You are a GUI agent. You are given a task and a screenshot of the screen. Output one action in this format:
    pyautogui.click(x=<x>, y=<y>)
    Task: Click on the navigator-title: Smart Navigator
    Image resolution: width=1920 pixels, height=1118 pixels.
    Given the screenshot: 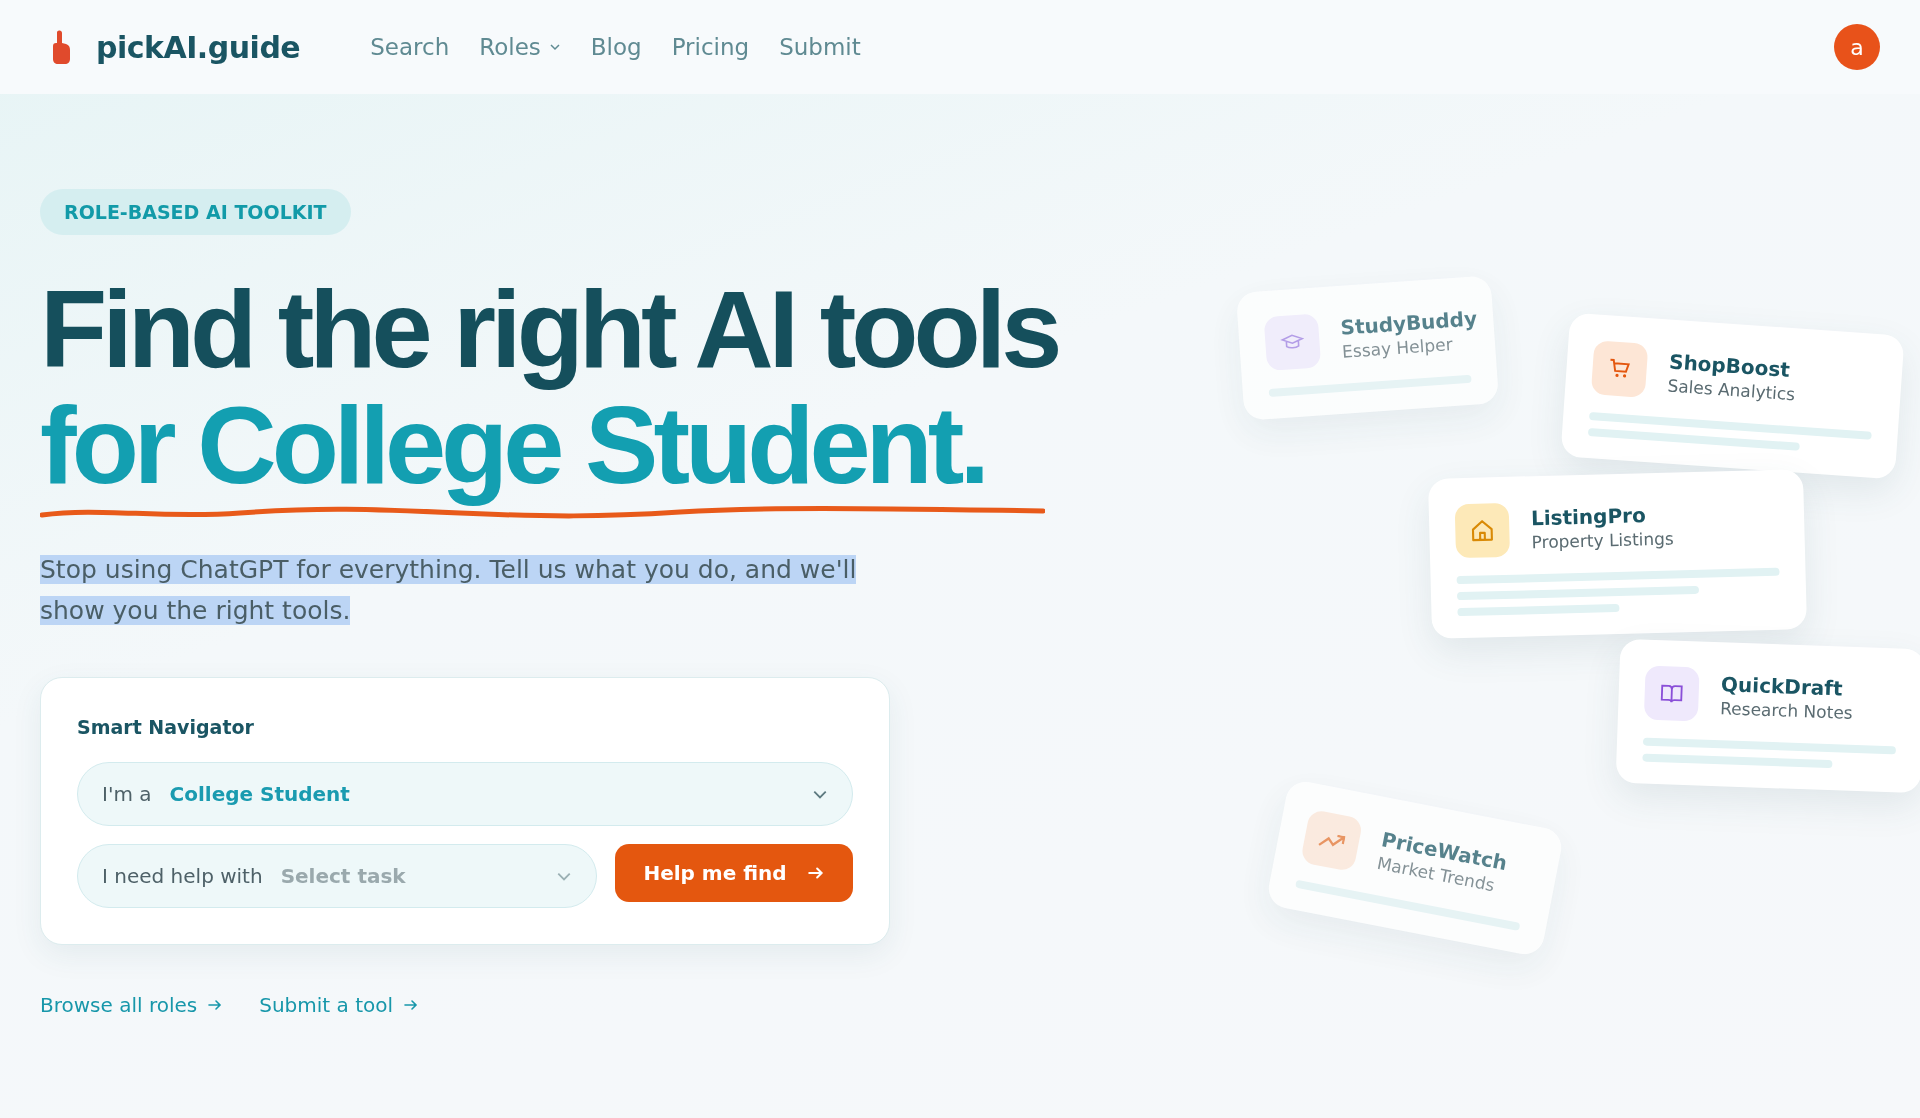 What is the action you would take?
    pyautogui.click(x=166, y=727)
    